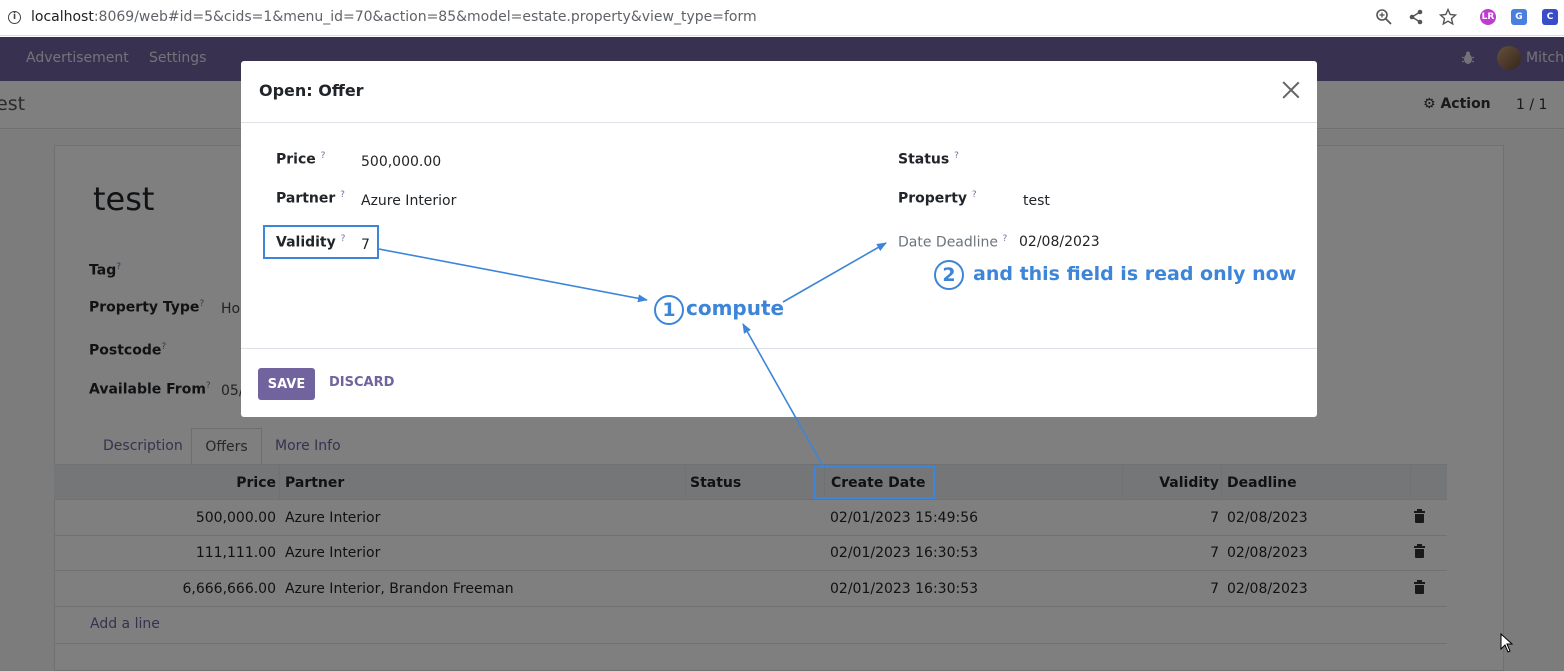  I want to click on step-2-caption: and this field is read only now, so click(1135, 274).